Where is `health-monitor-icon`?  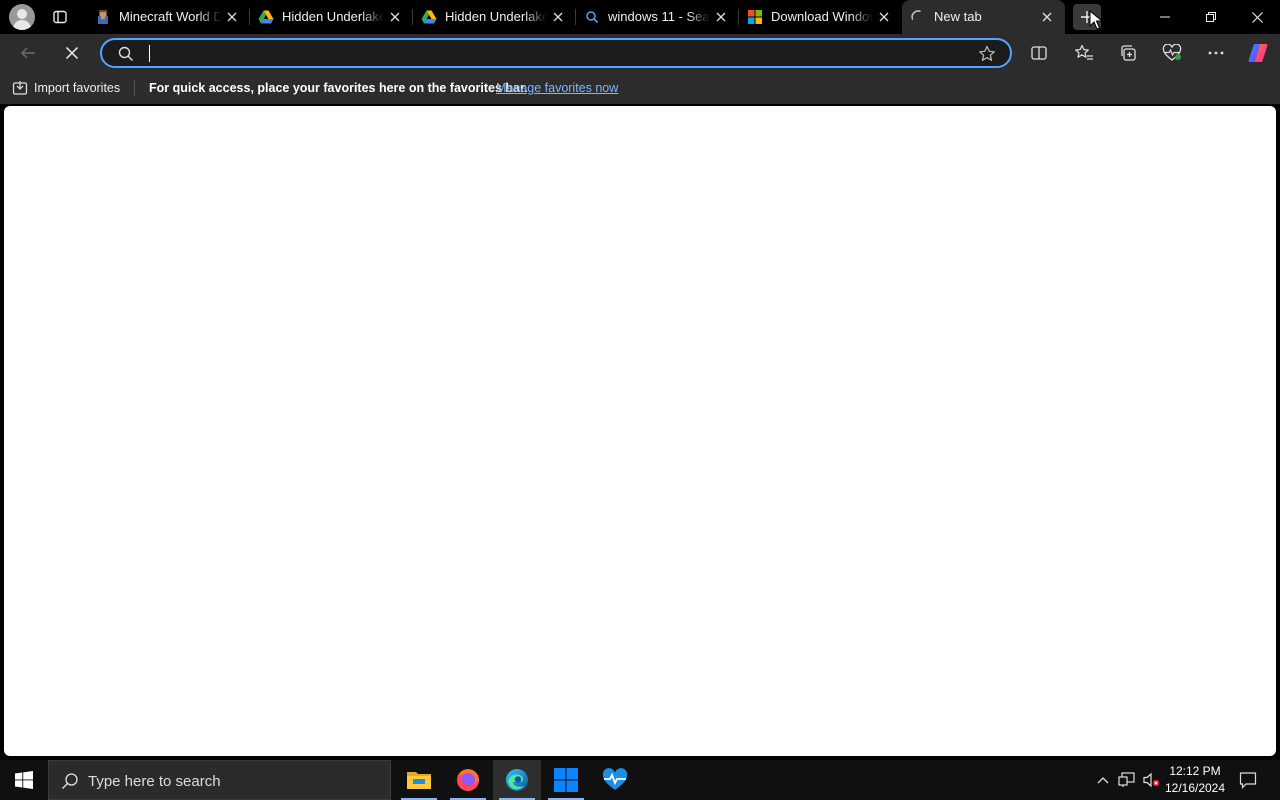
health-monitor-icon is located at coordinates (615, 779).